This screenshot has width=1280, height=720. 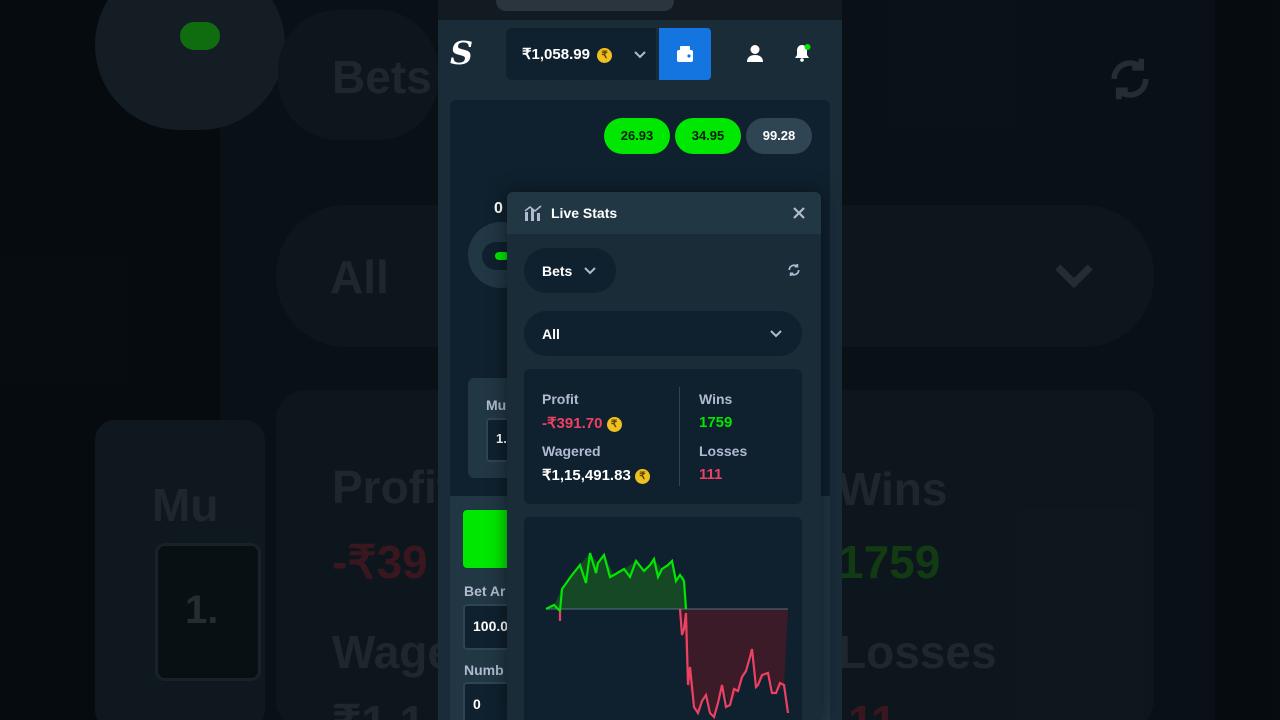 What do you see at coordinates (663, 333) in the screenshot?
I see `range-dropdown: All` at bounding box center [663, 333].